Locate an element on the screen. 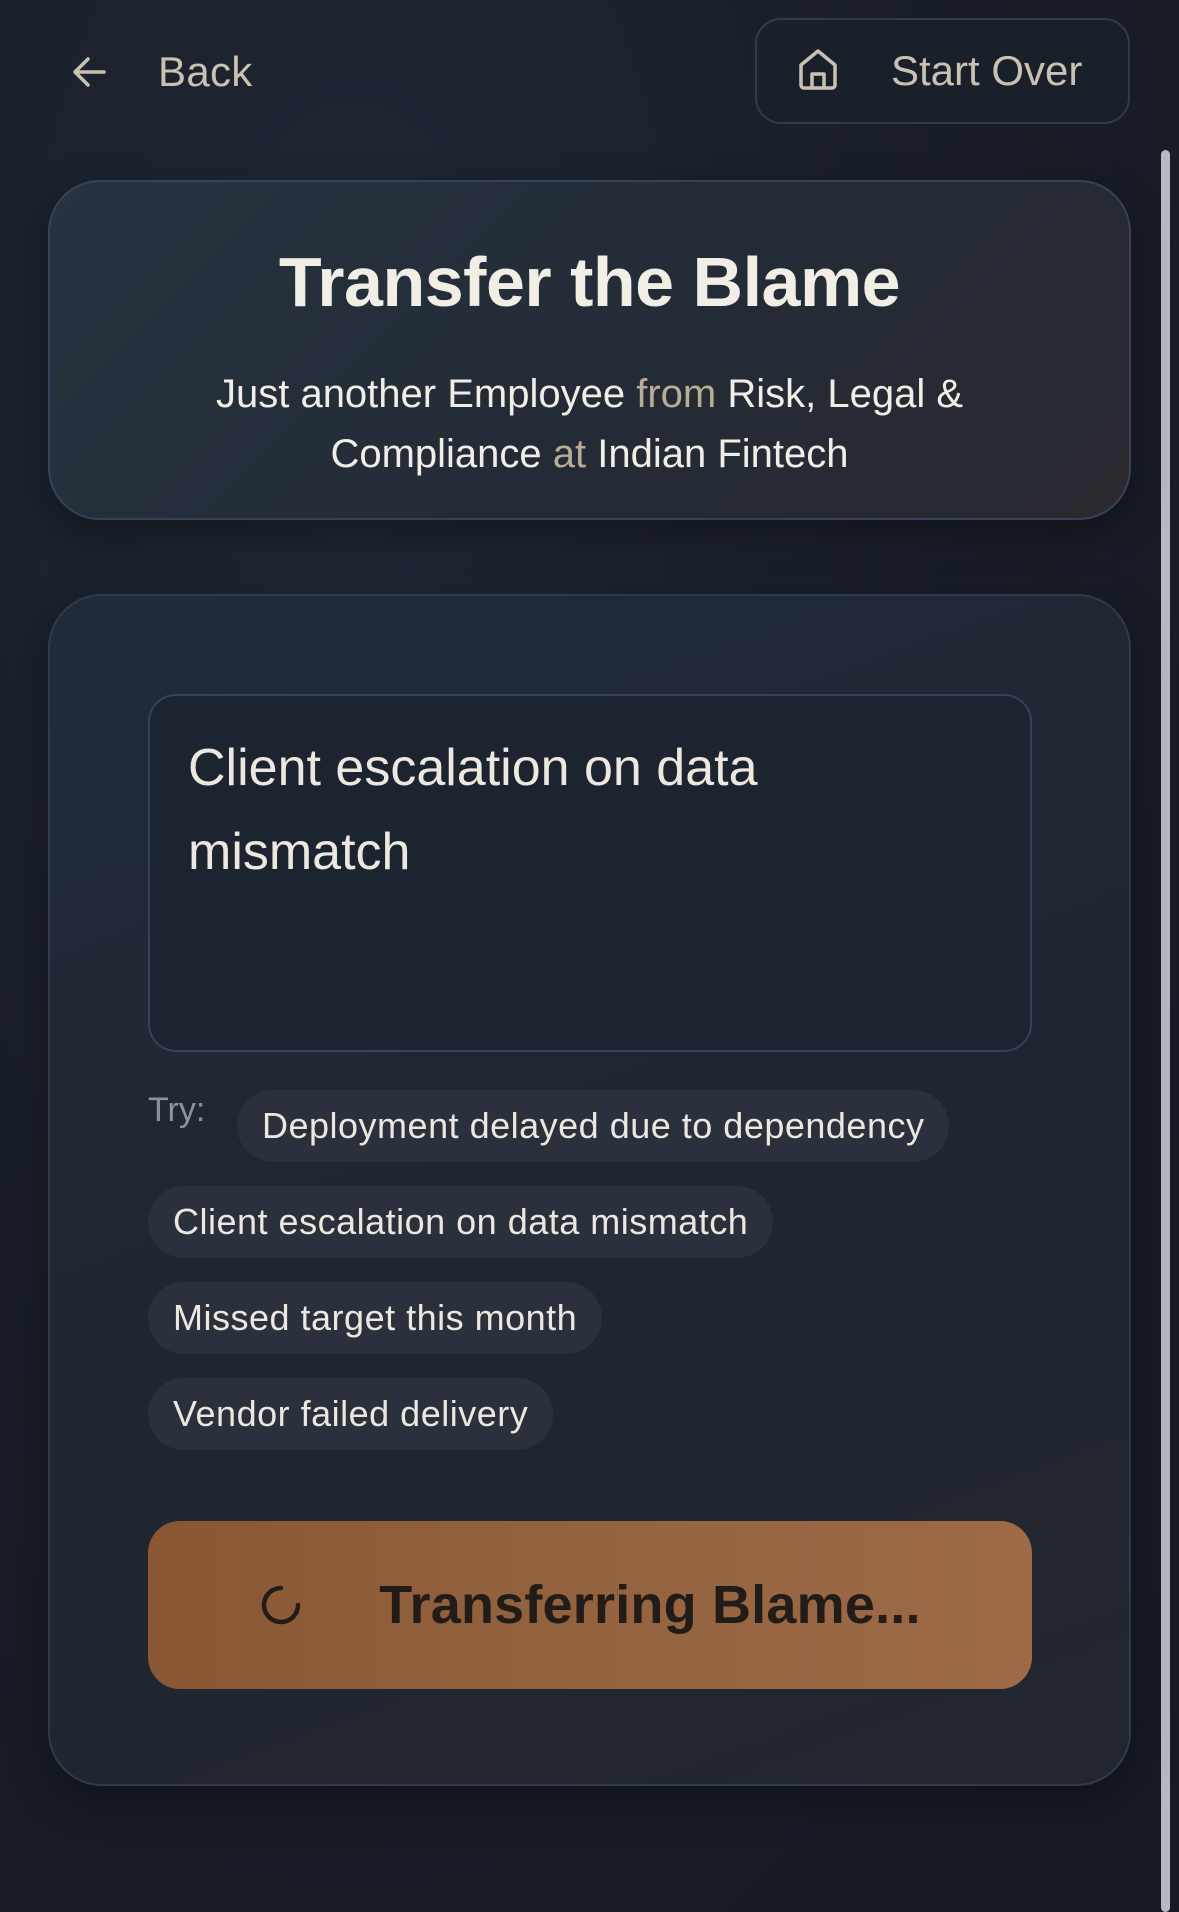  page-title: Transfer the Blame is located at coordinates (589, 282).